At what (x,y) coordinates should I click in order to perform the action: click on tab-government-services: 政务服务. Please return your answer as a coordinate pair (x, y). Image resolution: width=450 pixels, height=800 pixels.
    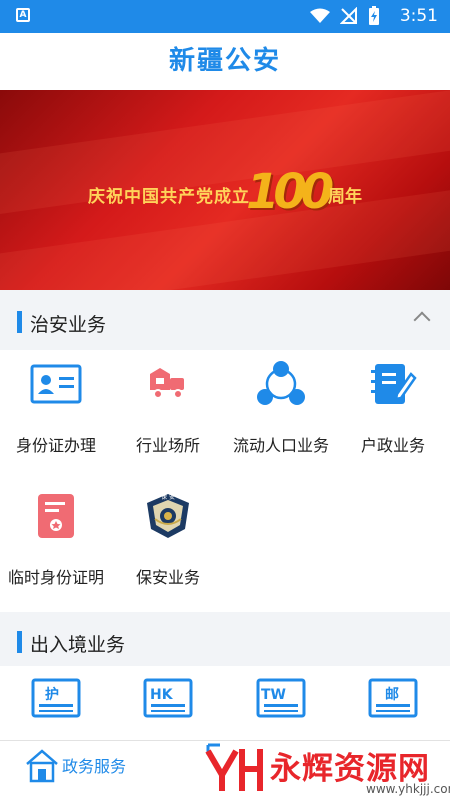
    Looking at the image, I should click on (75, 766).